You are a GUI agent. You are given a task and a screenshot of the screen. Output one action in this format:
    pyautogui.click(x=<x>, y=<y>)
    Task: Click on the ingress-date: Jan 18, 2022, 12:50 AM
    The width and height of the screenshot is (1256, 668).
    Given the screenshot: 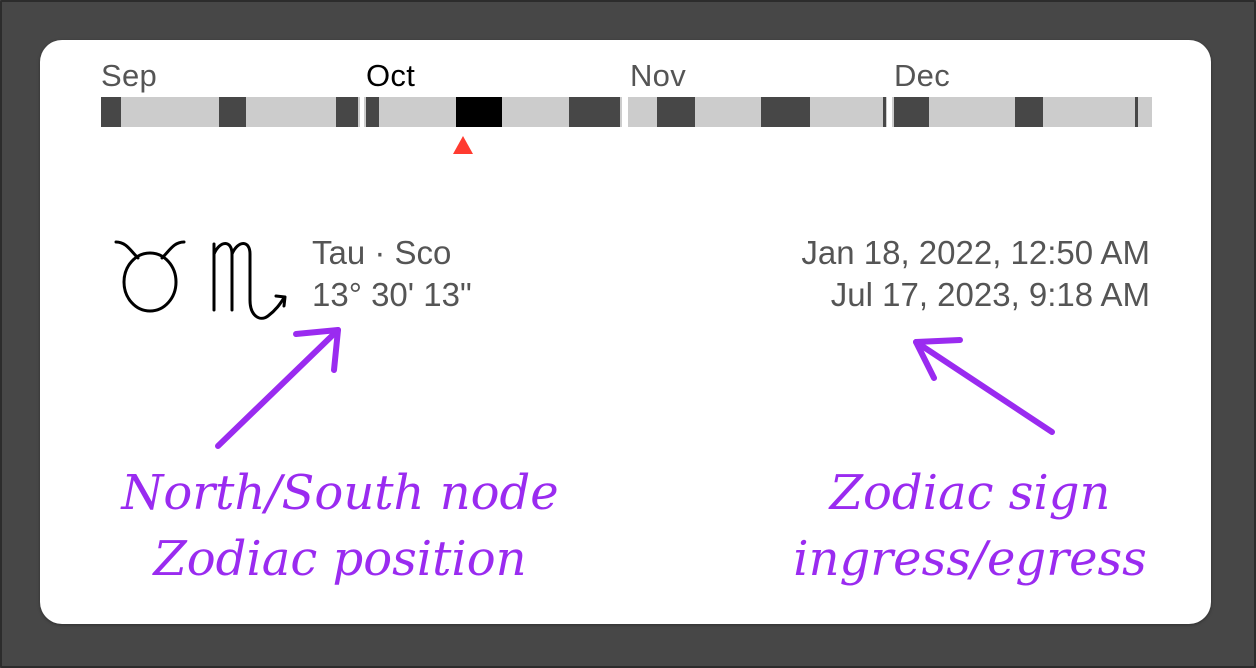 What is the action you would take?
    pyautogui.click(x=975, y=252)
    